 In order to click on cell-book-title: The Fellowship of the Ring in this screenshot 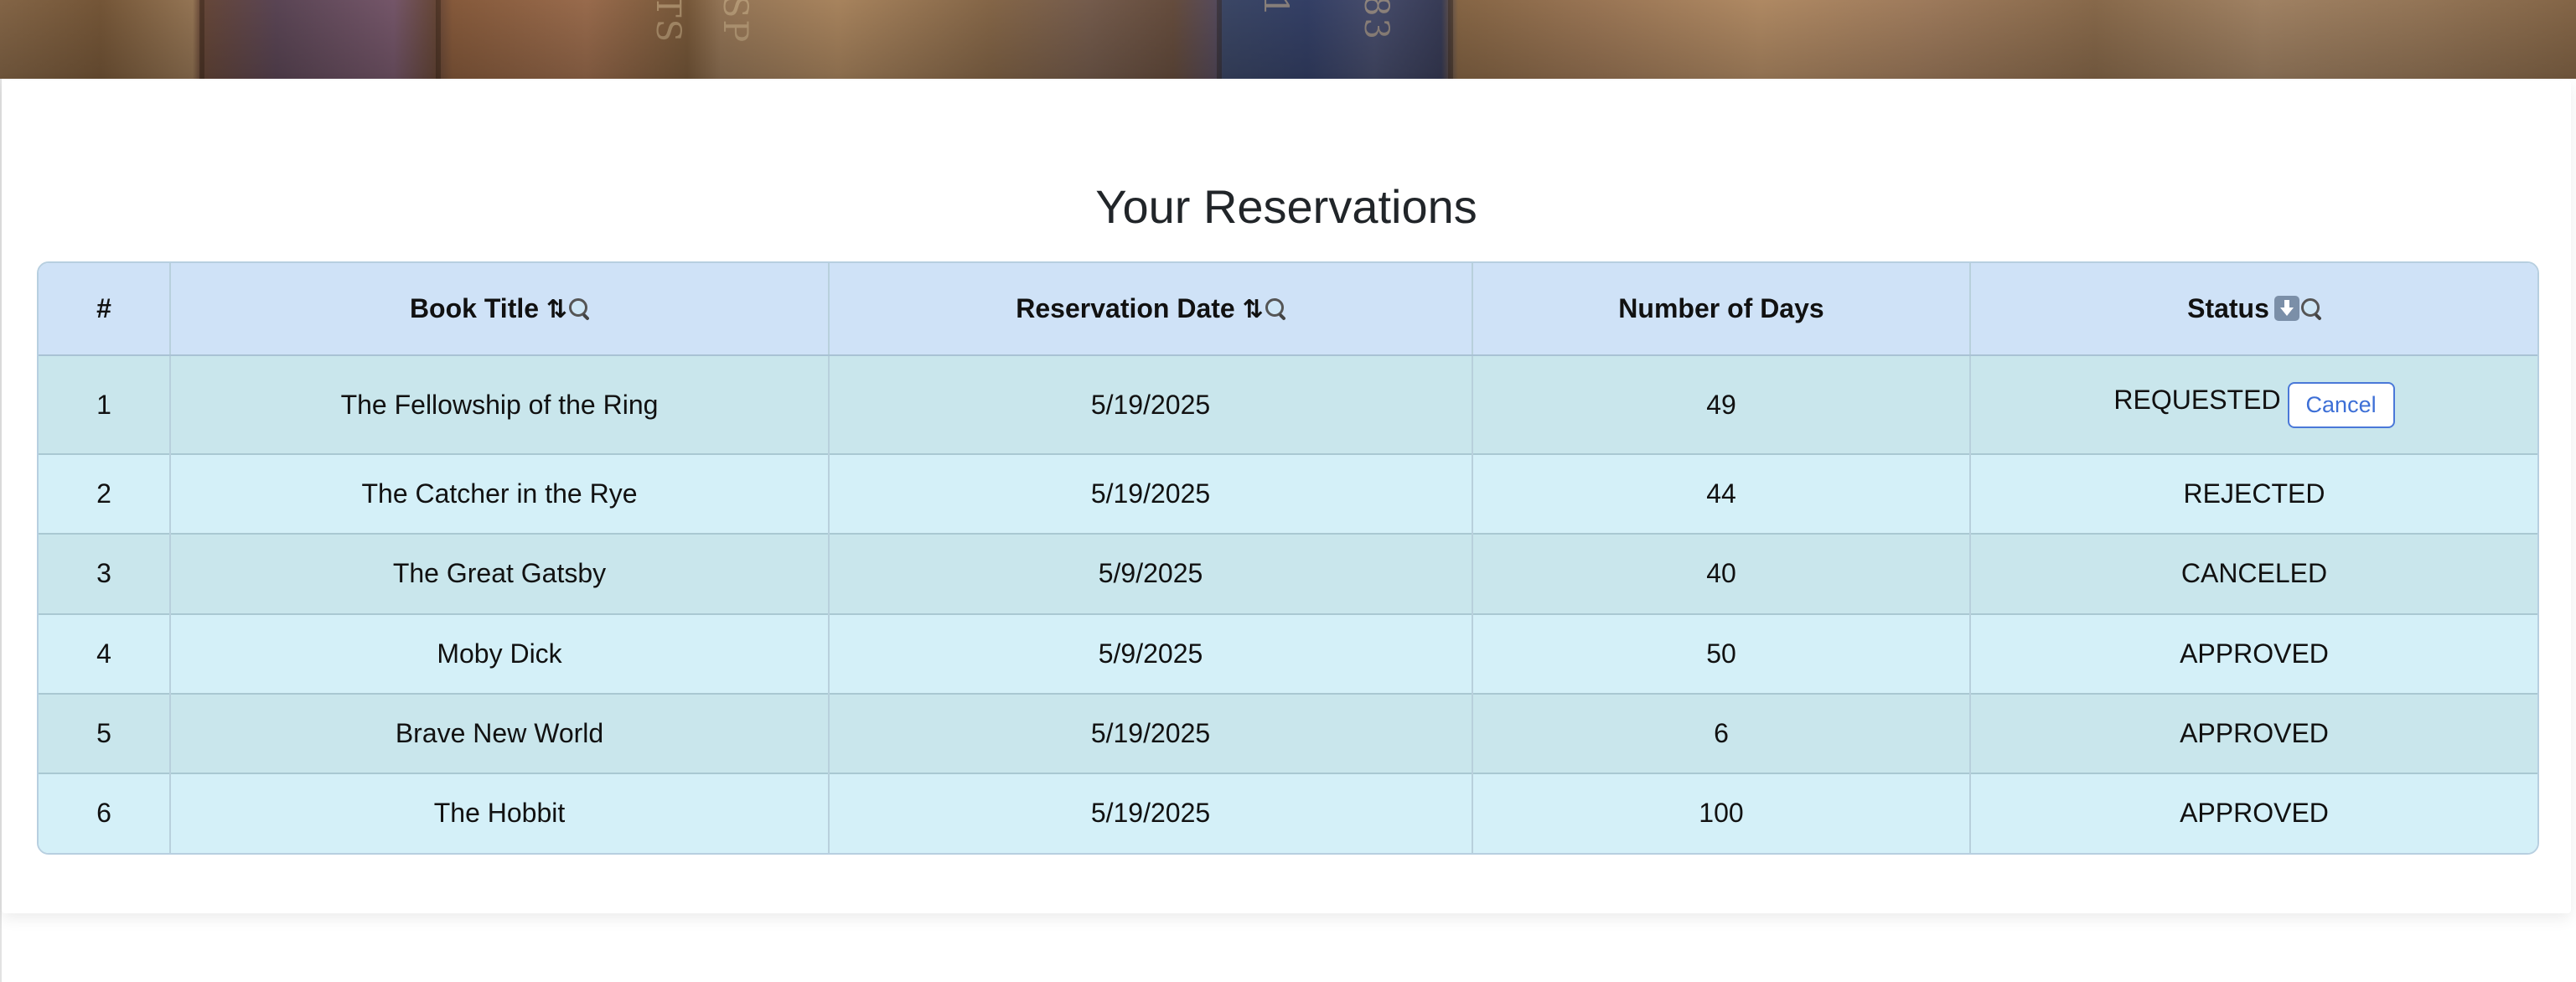, I will do `click(500, 405)`.